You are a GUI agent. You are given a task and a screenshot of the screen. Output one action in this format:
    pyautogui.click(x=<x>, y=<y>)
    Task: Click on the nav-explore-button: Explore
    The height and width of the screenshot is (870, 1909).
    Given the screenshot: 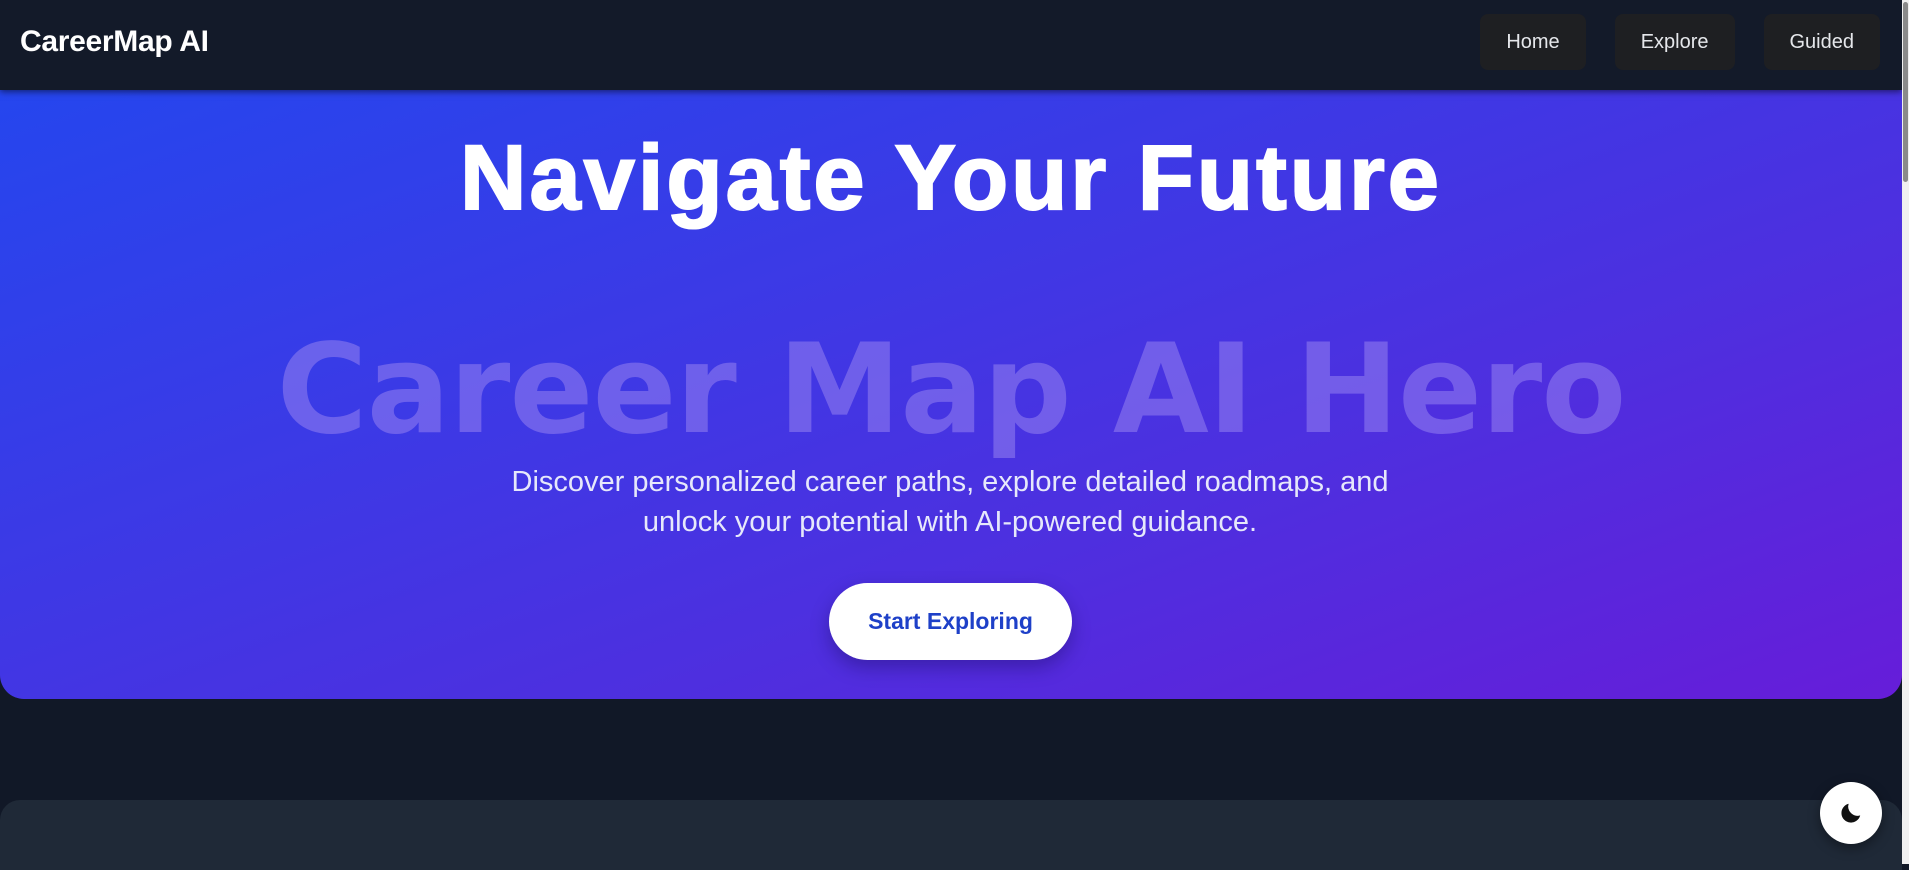 What is the action you would take?
    pyautogui.click(x=1674, y=42)
    